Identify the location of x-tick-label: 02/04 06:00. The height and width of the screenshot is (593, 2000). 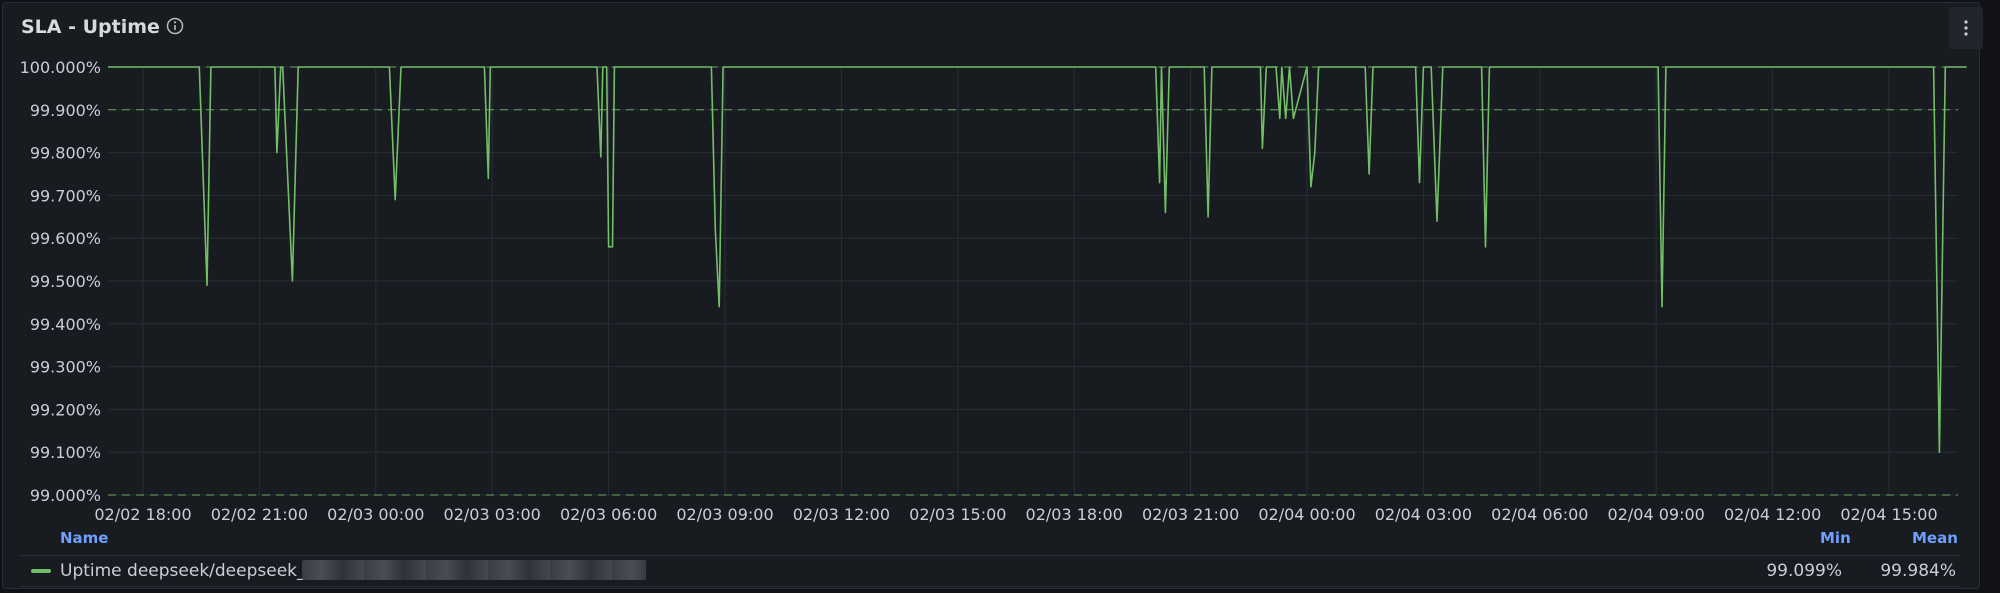
(1539, 514).